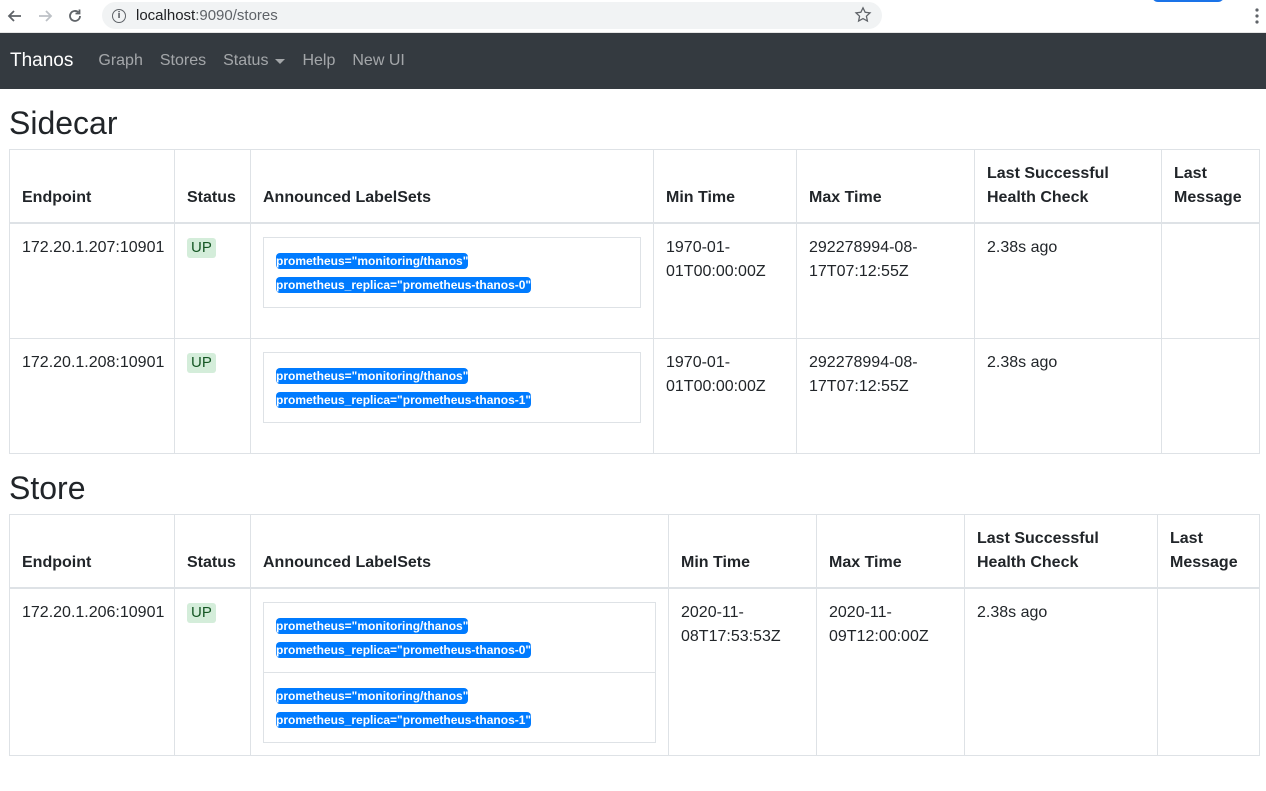  I want to click on section-title-sidecar: Sidecar, so click(63, 123).